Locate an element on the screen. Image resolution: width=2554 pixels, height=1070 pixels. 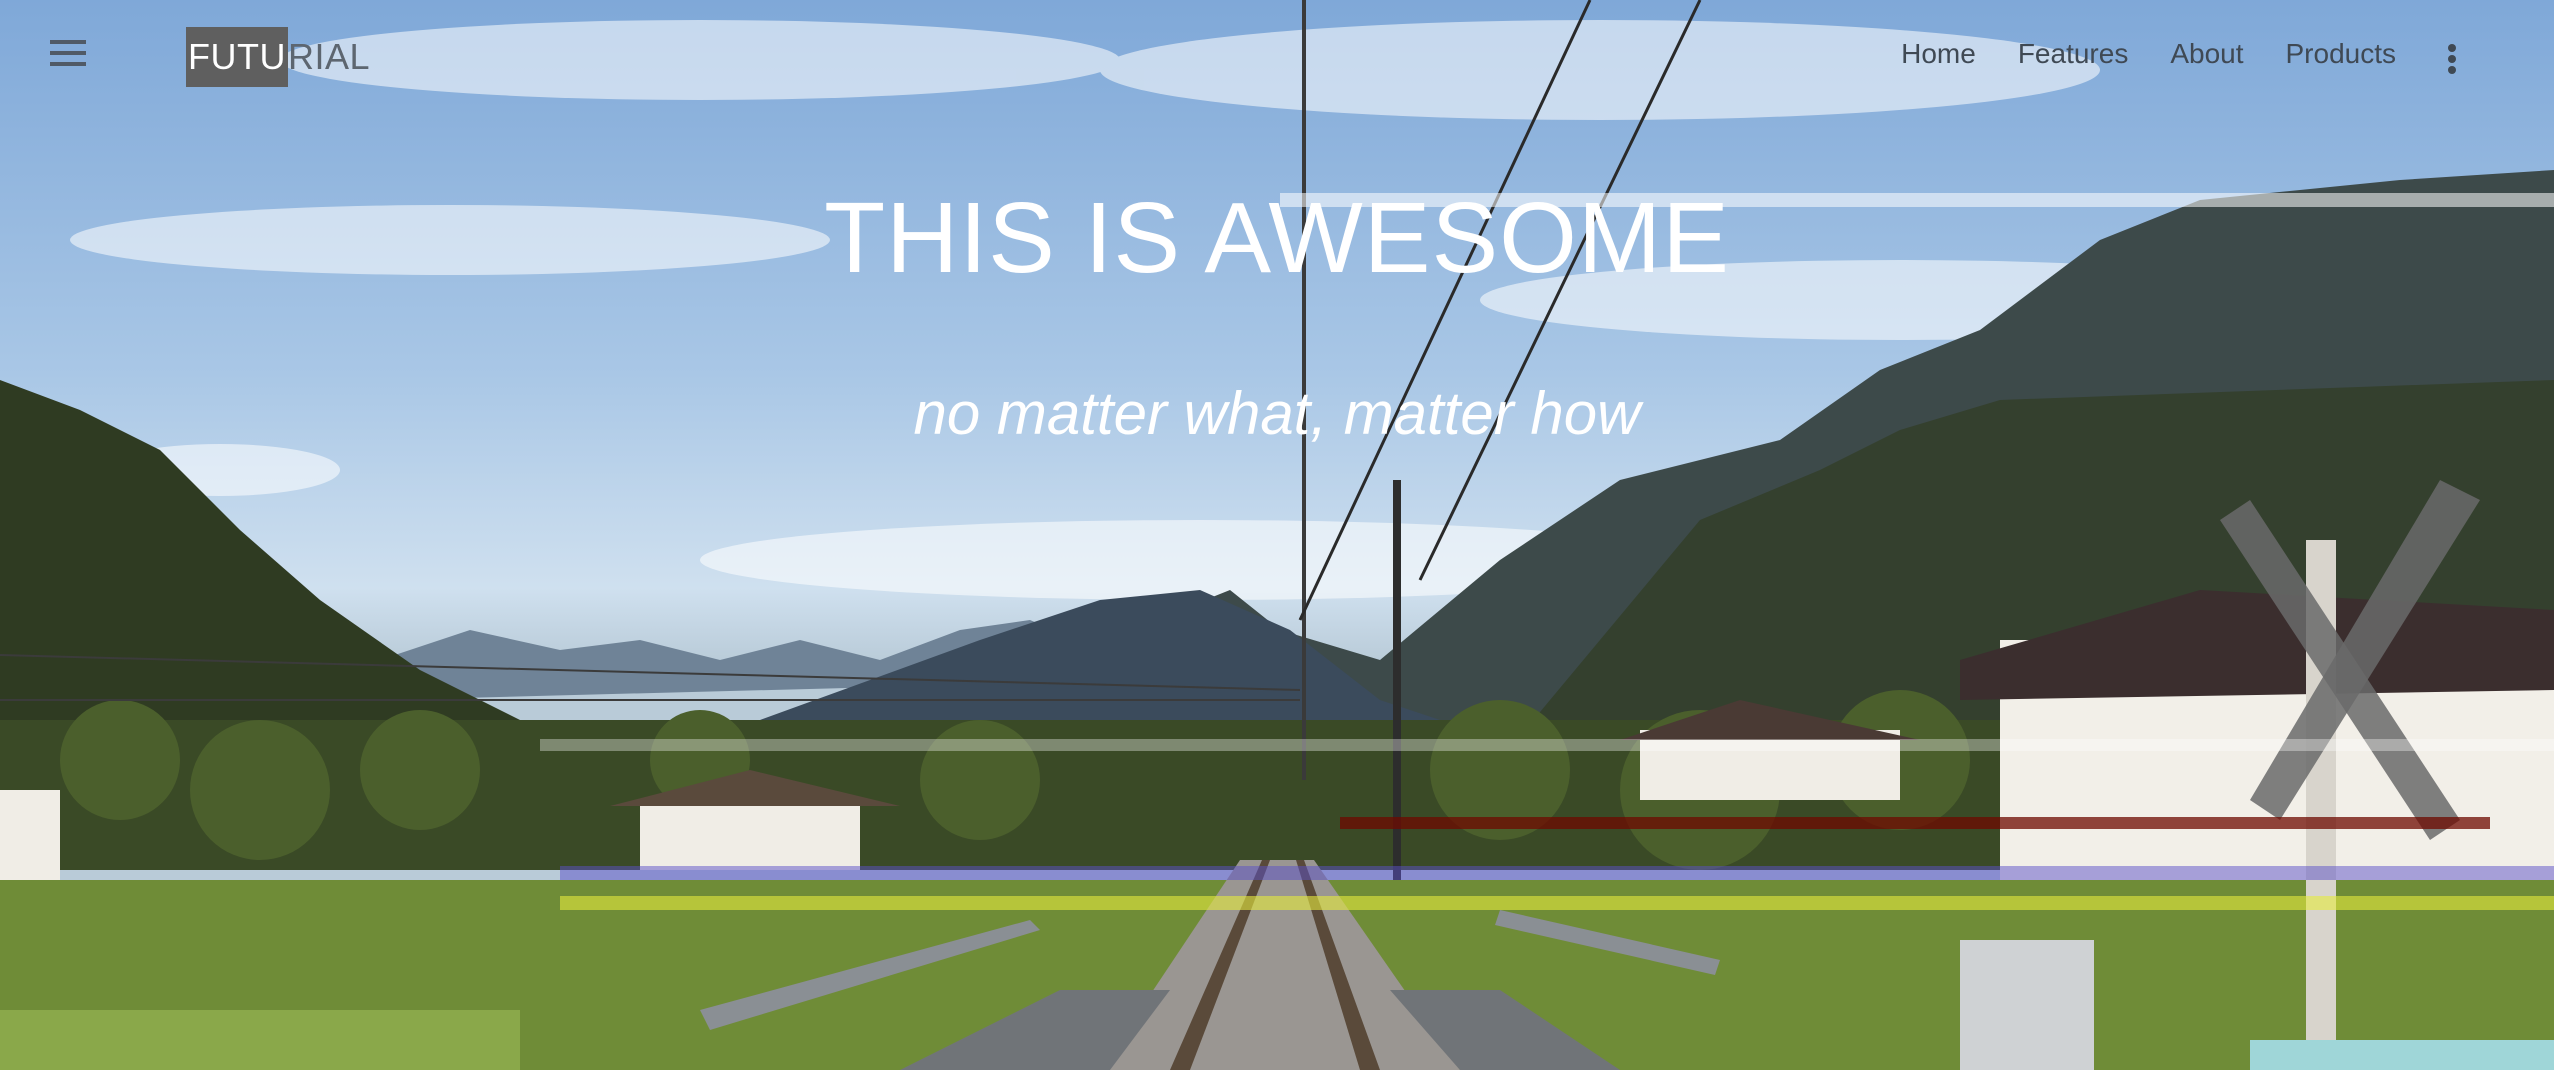
main-nav: Home Features About Products is located at coordinates (2148, 54).